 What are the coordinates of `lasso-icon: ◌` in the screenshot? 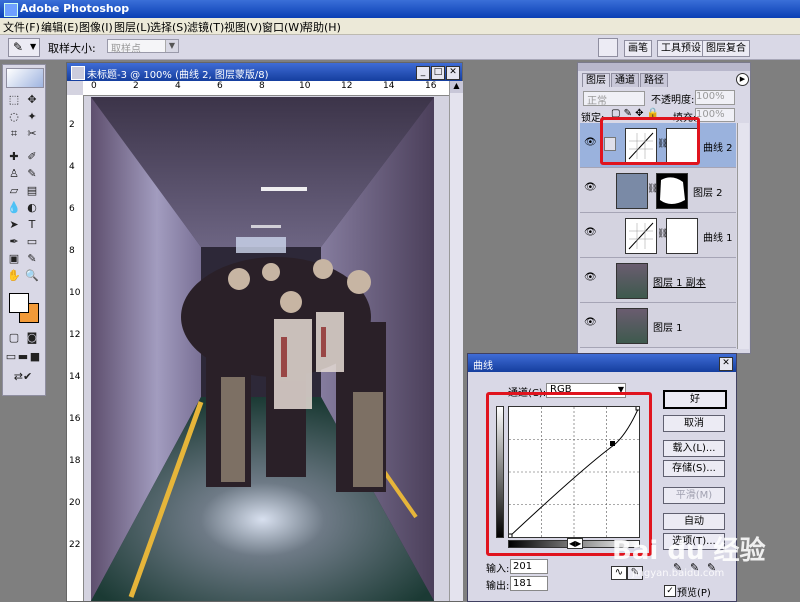 It's located at (14, 117).